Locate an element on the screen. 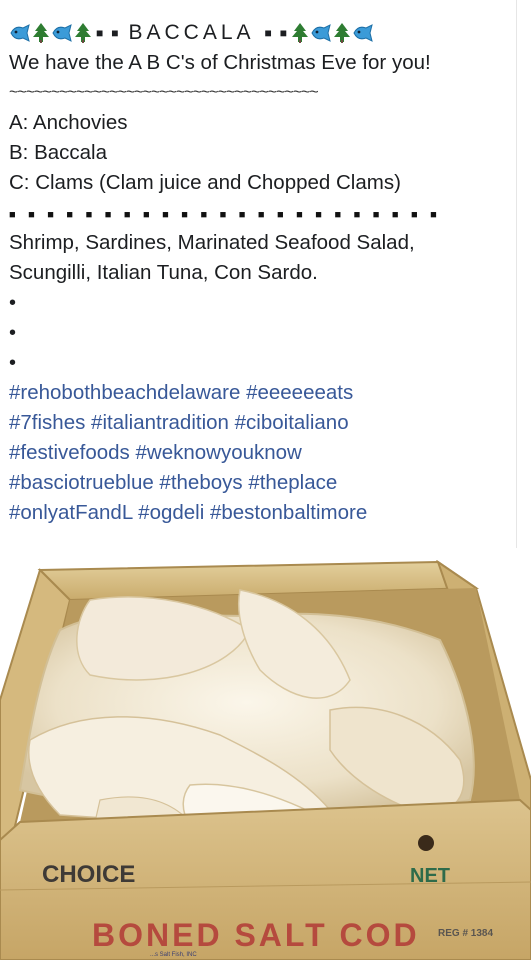  crate-label-boned-salt-cod: BONED SALT COD is located at coordinates (256, 935).